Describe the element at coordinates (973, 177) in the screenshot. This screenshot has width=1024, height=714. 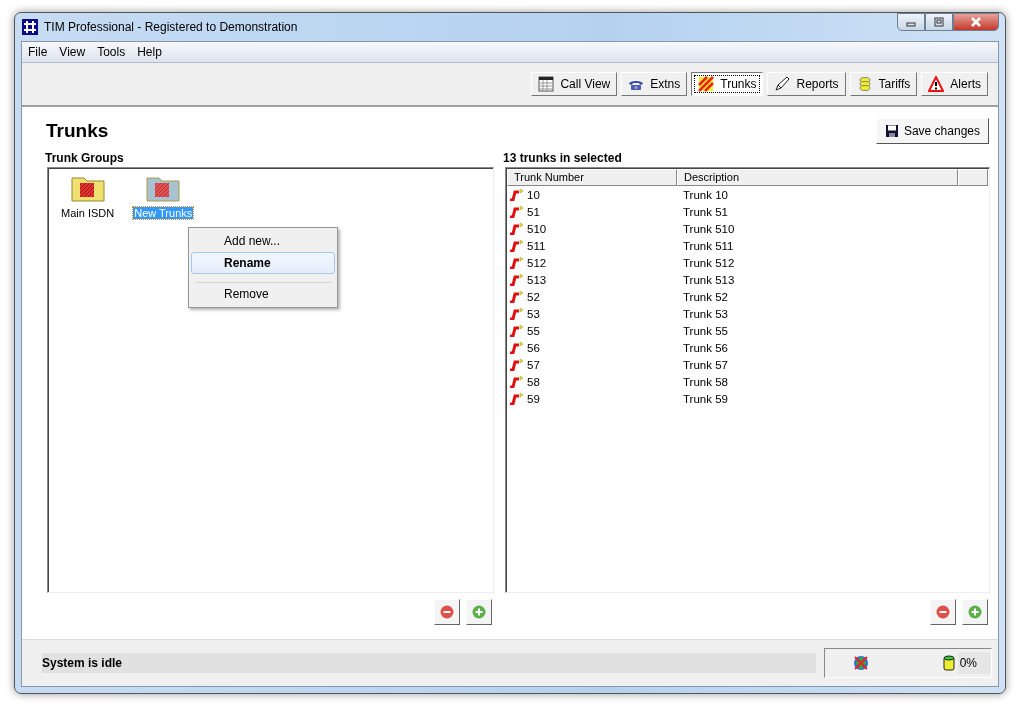
I see `column-header` at that location.